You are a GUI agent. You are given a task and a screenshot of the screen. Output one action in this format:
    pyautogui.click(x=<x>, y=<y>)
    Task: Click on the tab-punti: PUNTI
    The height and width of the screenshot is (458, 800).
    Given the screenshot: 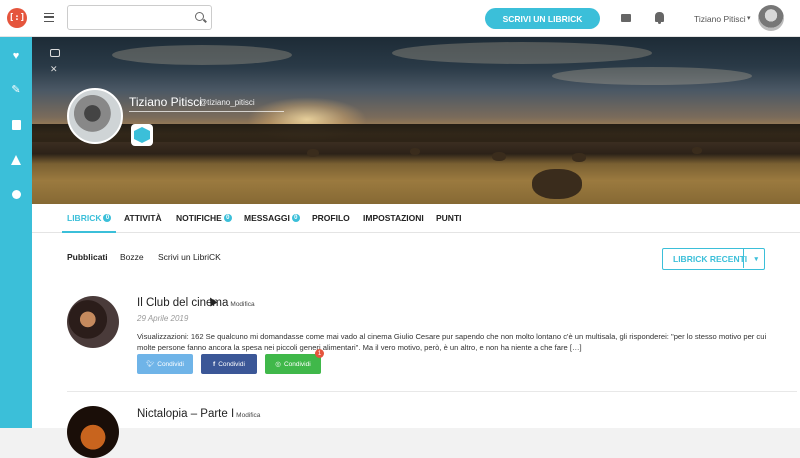 What is the action you would take?
    pyautogui.click(x=449, y=218)
    